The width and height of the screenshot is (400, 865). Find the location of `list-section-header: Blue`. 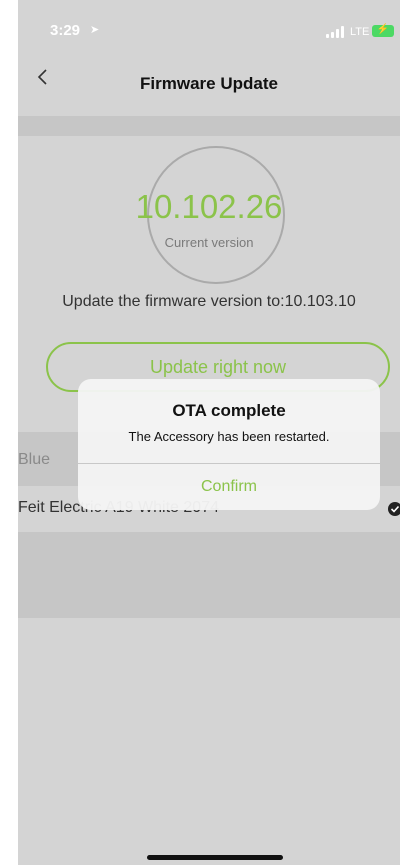

list-section-header: Blue is located at coordinates (34, 459).